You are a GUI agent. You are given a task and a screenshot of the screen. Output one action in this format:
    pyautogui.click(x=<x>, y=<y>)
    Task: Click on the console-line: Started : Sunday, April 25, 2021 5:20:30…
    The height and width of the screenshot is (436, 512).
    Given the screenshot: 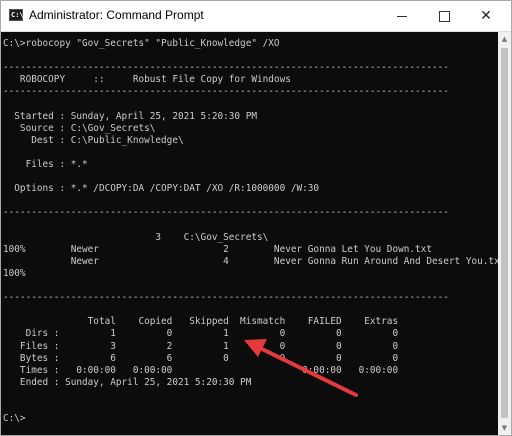 What is the action you would take?
    pyautogui.click(x=130, y=116)
    